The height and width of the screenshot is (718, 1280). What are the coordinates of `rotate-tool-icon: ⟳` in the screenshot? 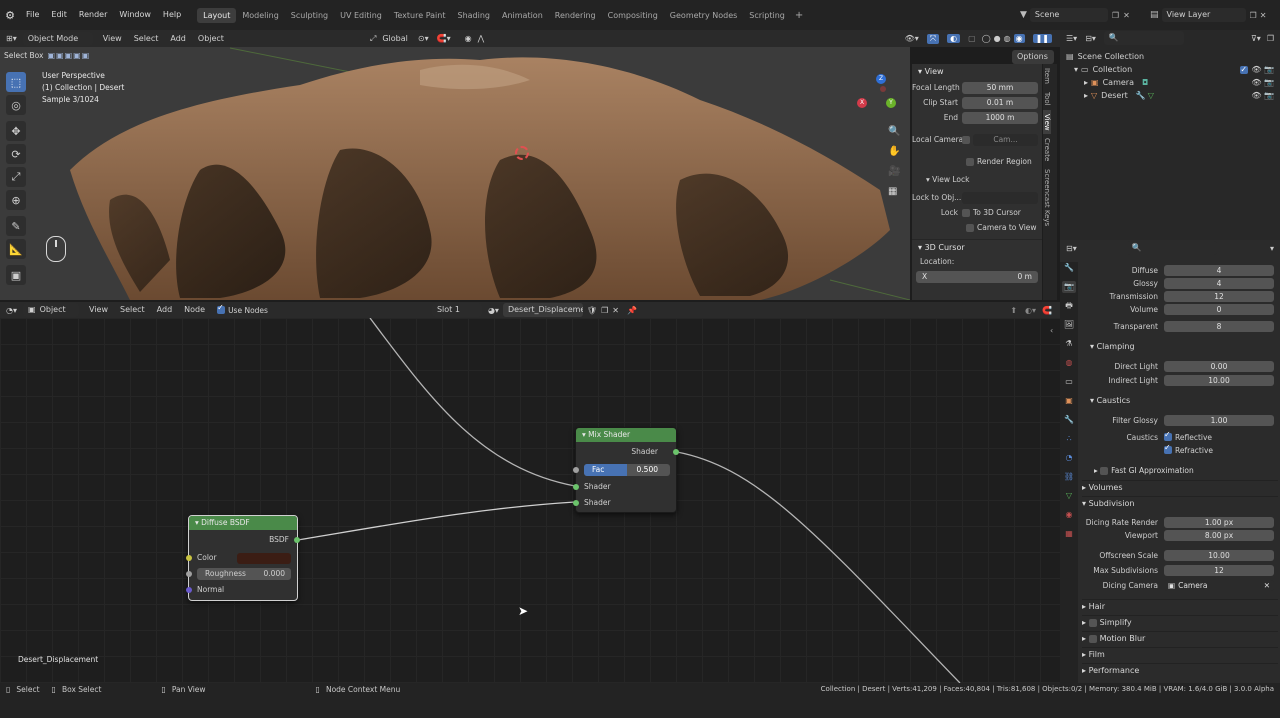 It's located at (16, 154).